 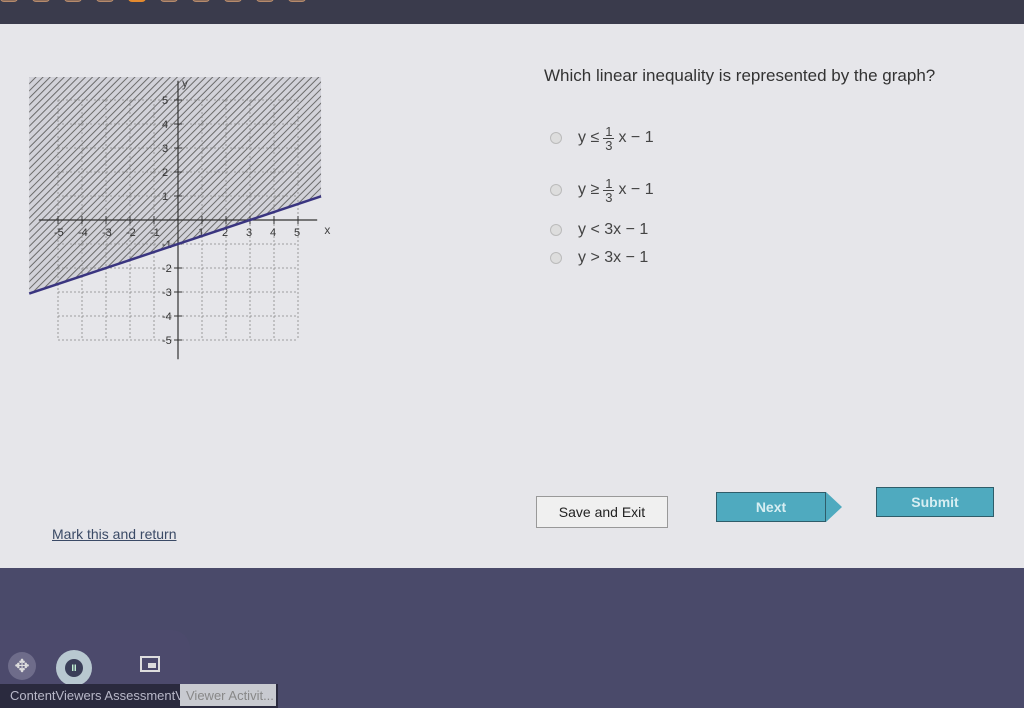 What do you see at coordinates (165, 101) in the screenshot?
I see `y-tick-label: 5` at bounding box center [165, 101].